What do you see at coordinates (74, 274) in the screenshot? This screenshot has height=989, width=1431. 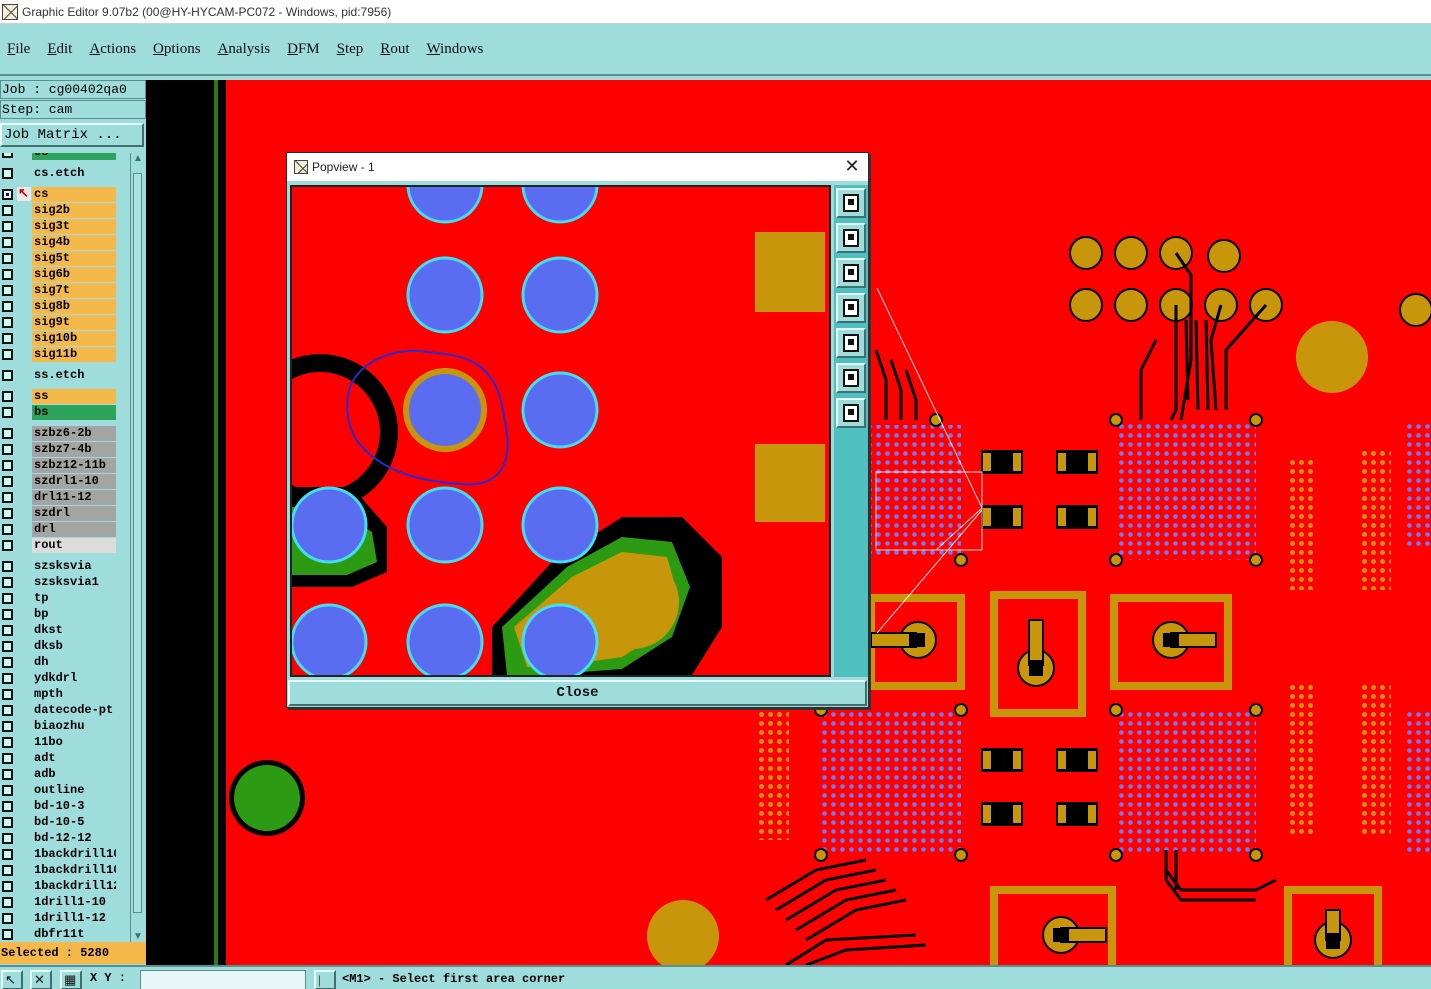 I see `layer-name: sig6b` at bounding box center [74, 274].